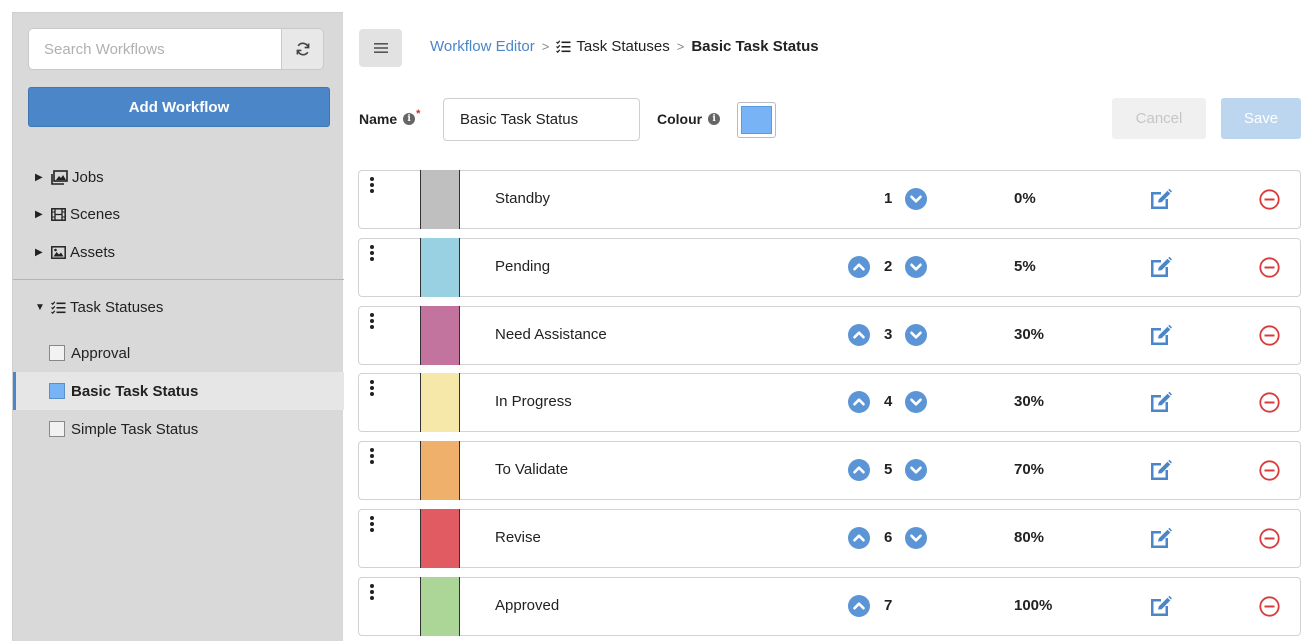 The height and width of the screenshot is (641, 1306). Describe the element at coordinates (829, 538) in the screenshot. I see `status-row: Revise 6 80%` at that location.